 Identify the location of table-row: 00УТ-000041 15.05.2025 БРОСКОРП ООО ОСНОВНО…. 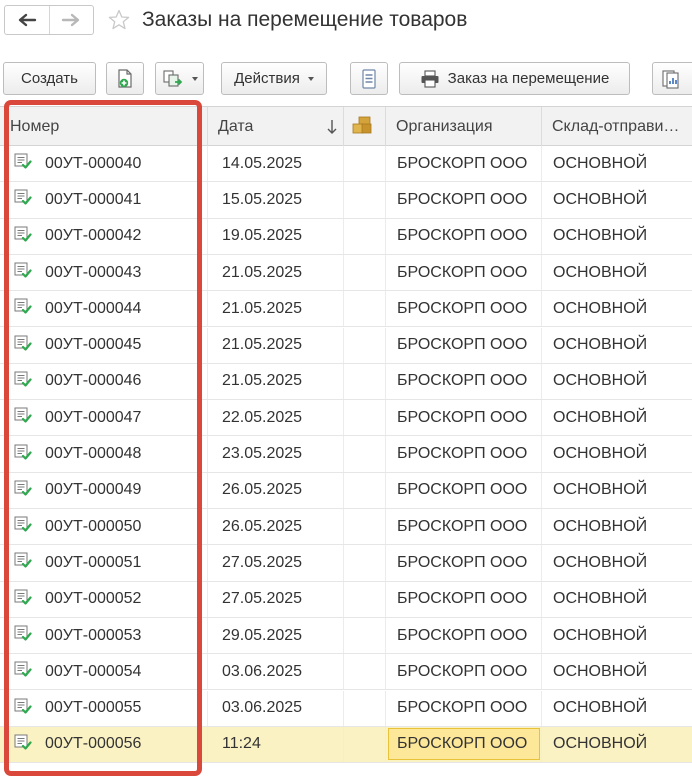
(346, 200).